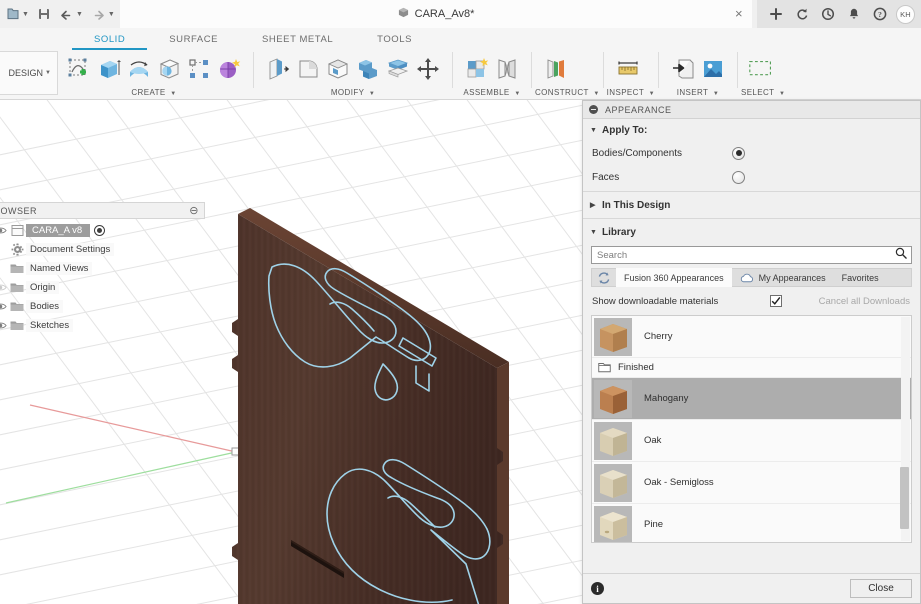 The image size is (921, 604). What do you see at coordinates (747, 278) in the screenshot?
I see `cloud-icon` at bounding box center [747, 278].